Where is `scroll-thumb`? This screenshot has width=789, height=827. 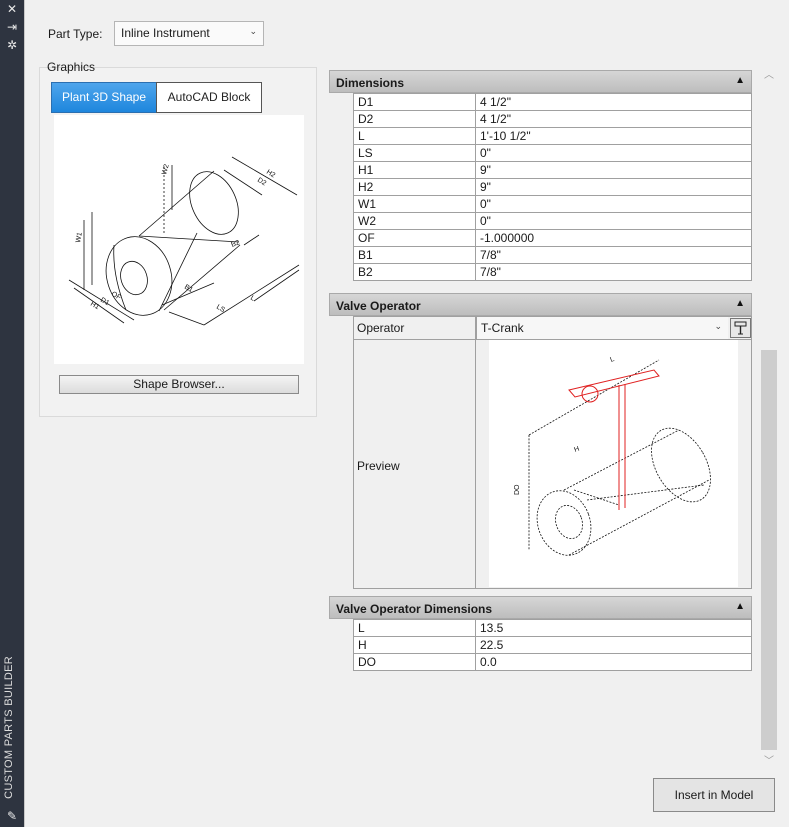 scroll-thumb is located at coordinates (769, 550).